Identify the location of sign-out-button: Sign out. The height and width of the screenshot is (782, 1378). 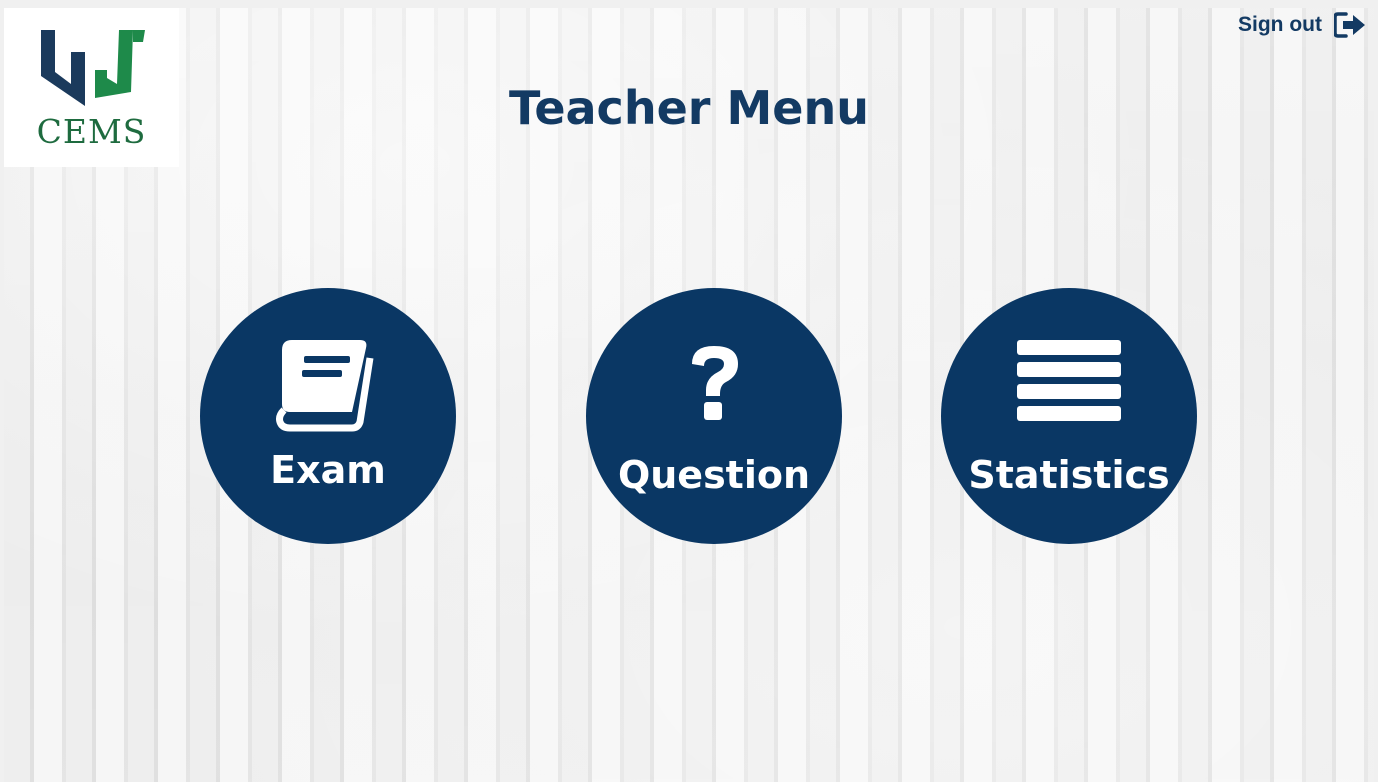
(1303, 25).